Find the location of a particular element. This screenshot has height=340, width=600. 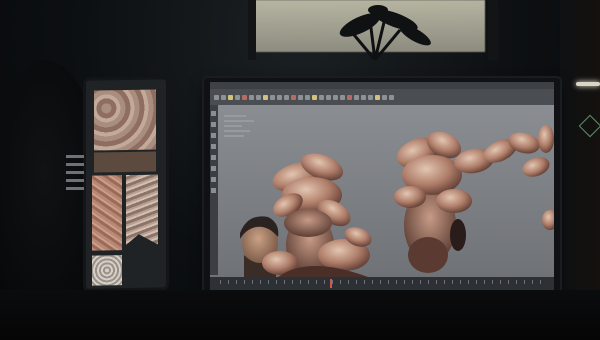

right-wall is located at coordinates (580, 170).